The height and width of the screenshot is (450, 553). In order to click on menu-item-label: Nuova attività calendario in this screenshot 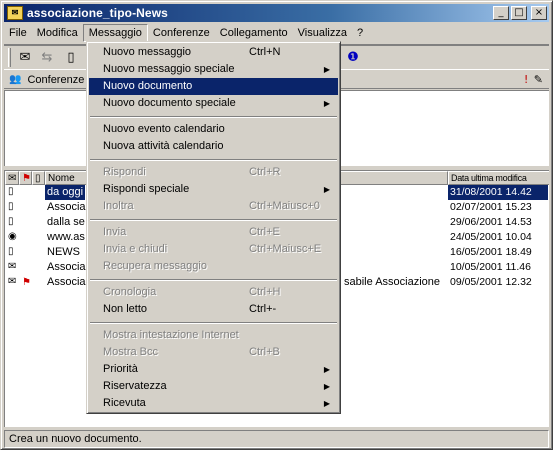, I will do `click(163, 146)`.